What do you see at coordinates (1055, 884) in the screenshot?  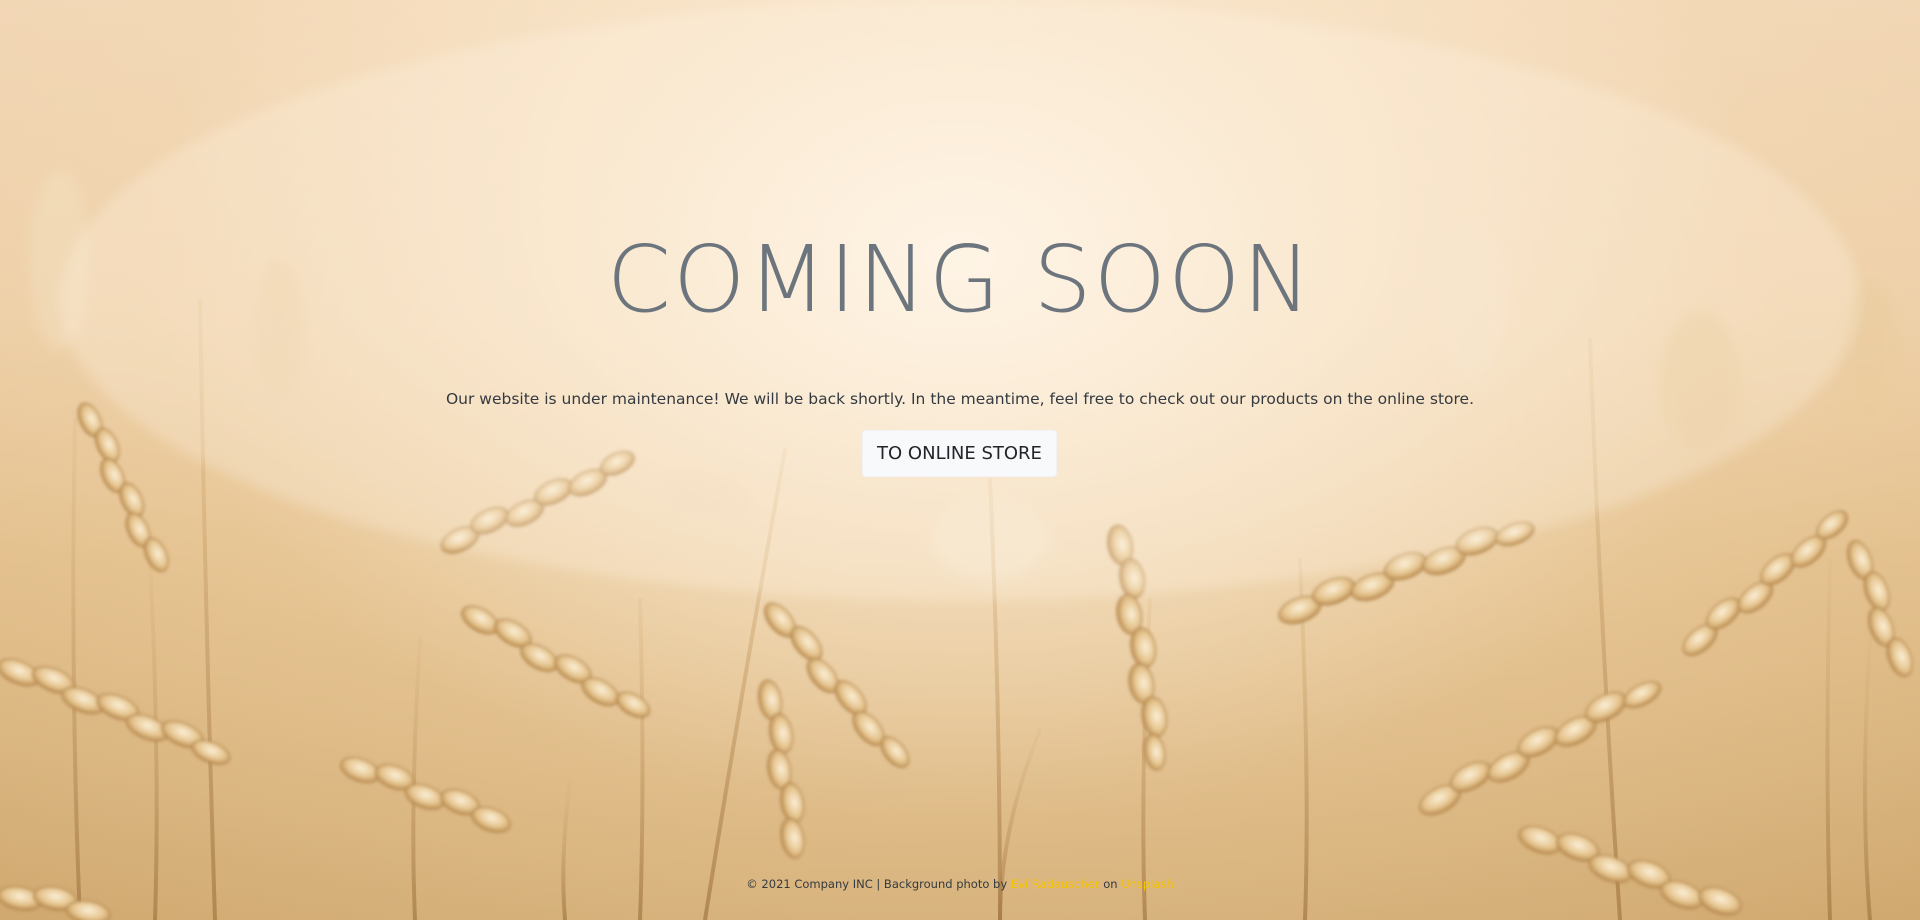 I see `photographer-link: Evi Radauscher` at bounding box center [1055, 884].